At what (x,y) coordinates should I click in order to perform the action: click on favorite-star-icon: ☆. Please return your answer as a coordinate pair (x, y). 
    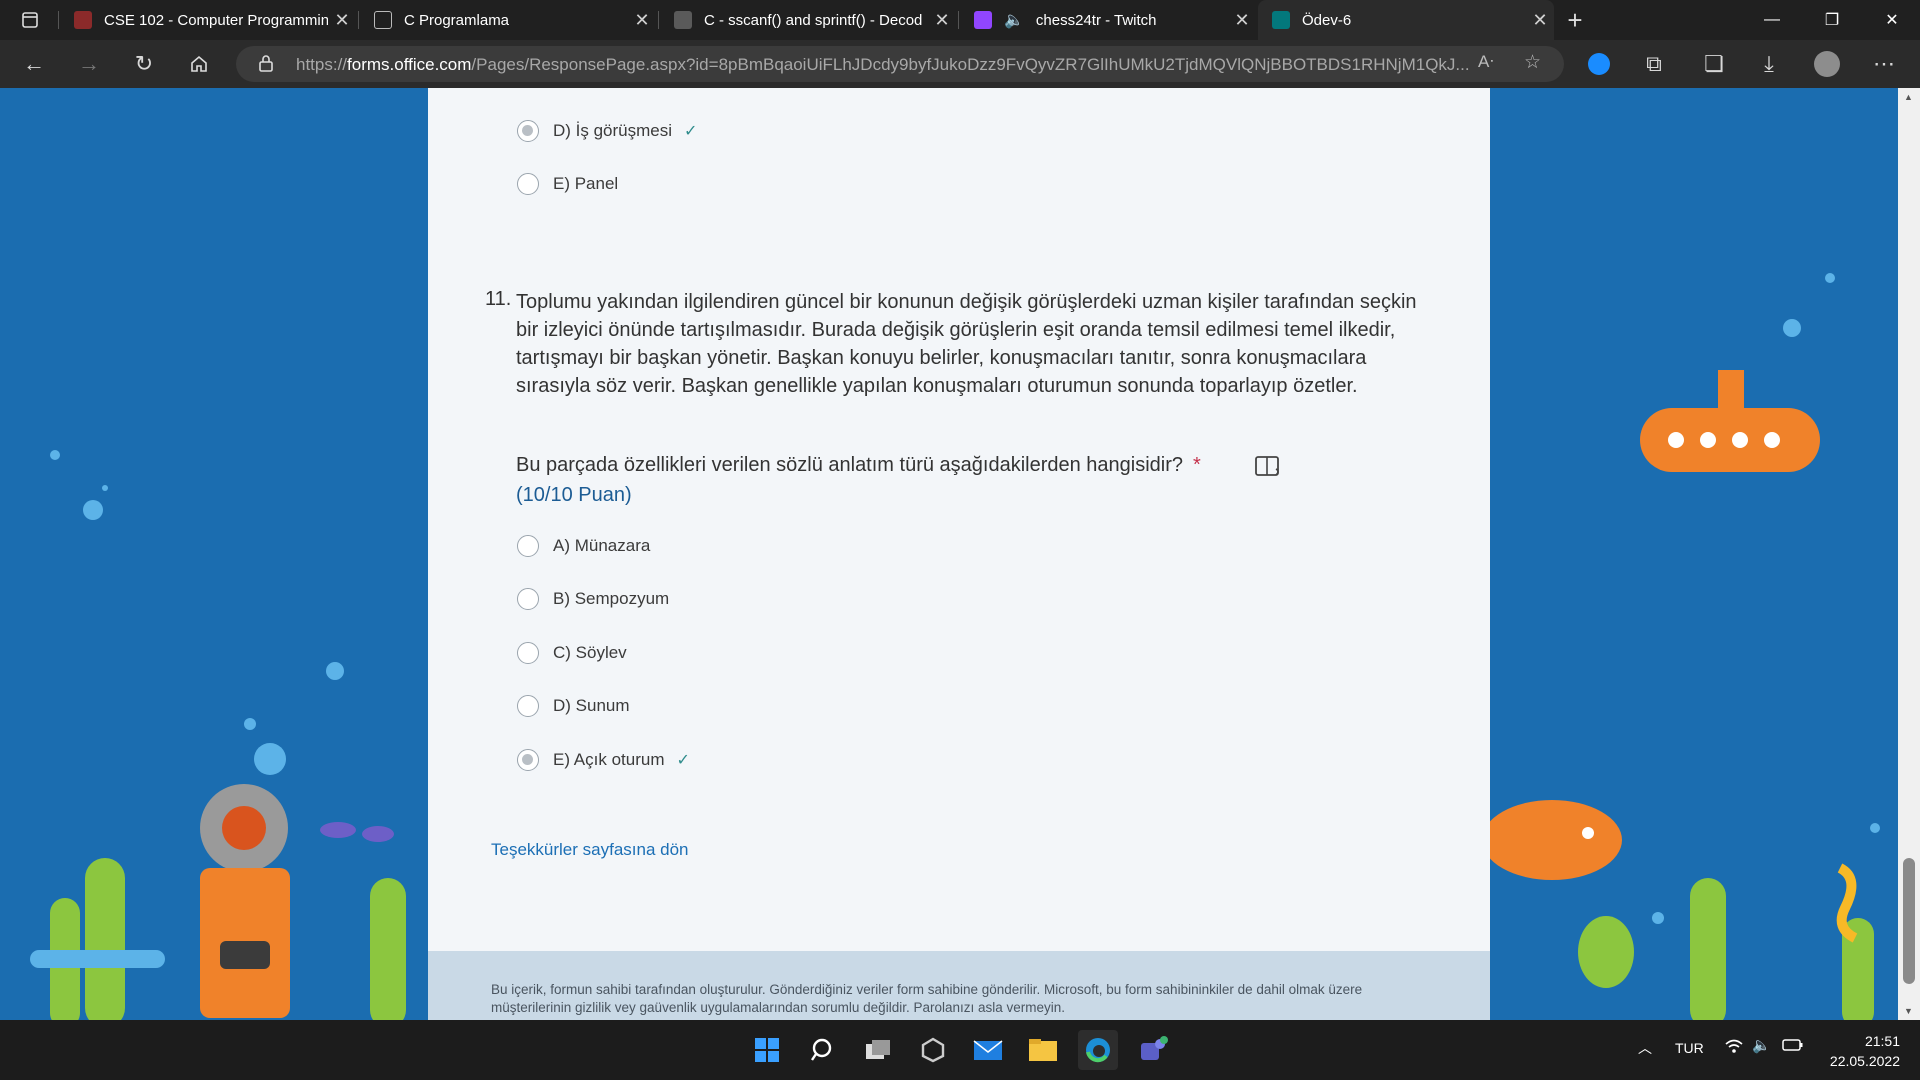
    Looking at the image, I should click on (1532, 62).